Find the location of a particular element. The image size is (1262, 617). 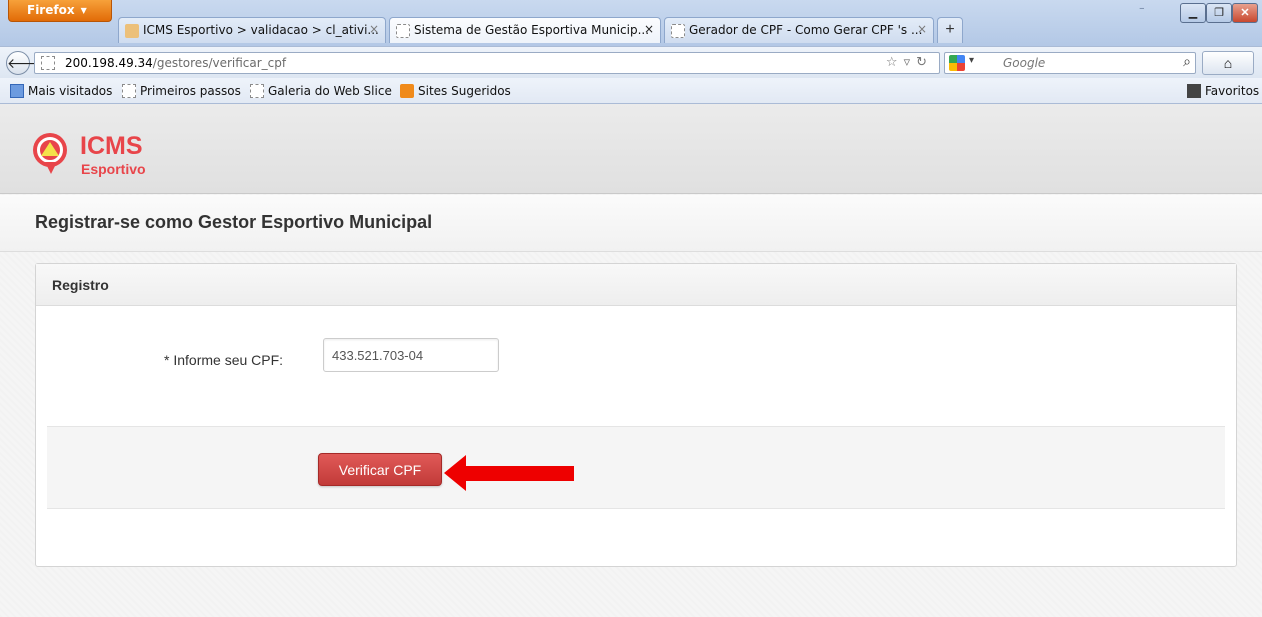

search-bar: ▾ Google ⌕ is located at coordinates (1070, 63).